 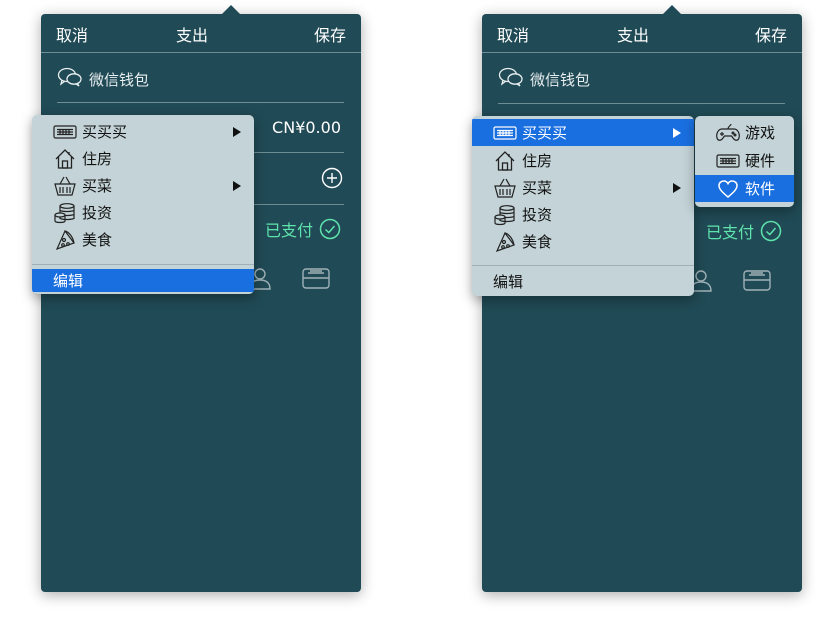 I want to click on submenu-item-software: 软件, so click(x=744, y=188).